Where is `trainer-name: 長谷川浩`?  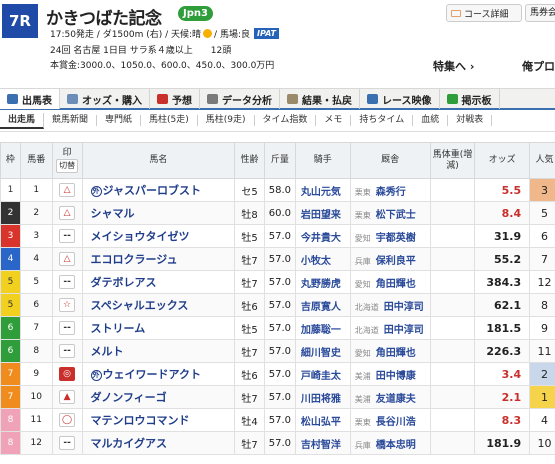
trainer-name: 長谷川浩 is located at coordinates (396, 422).